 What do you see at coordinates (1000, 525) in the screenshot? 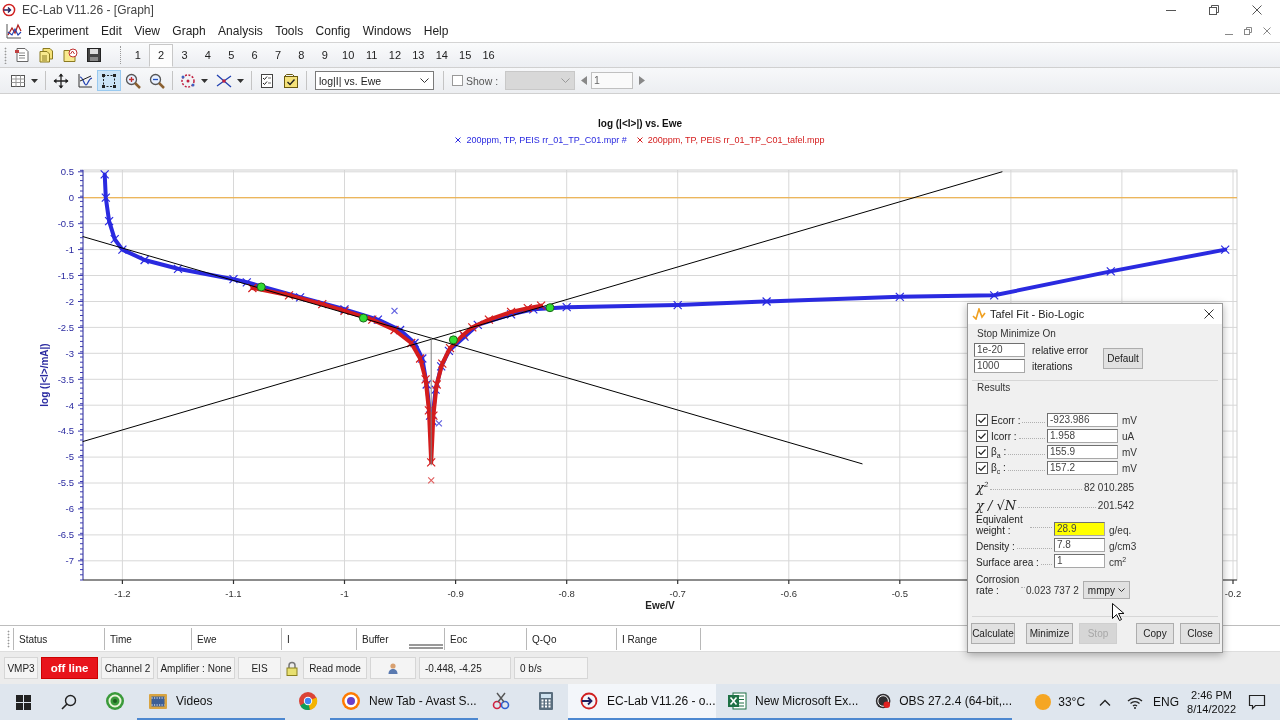
I see `field-label: Equivalent weight :` at bounding box center [1000, 525].